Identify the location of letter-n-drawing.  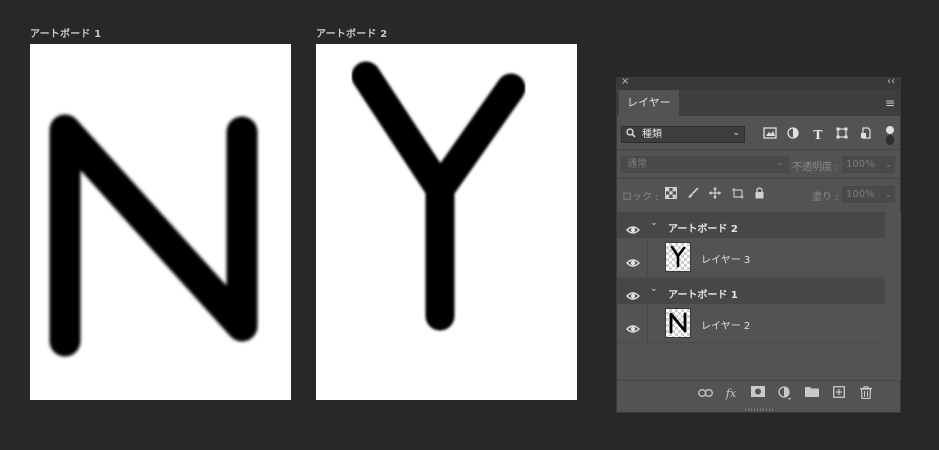
(153, 235).